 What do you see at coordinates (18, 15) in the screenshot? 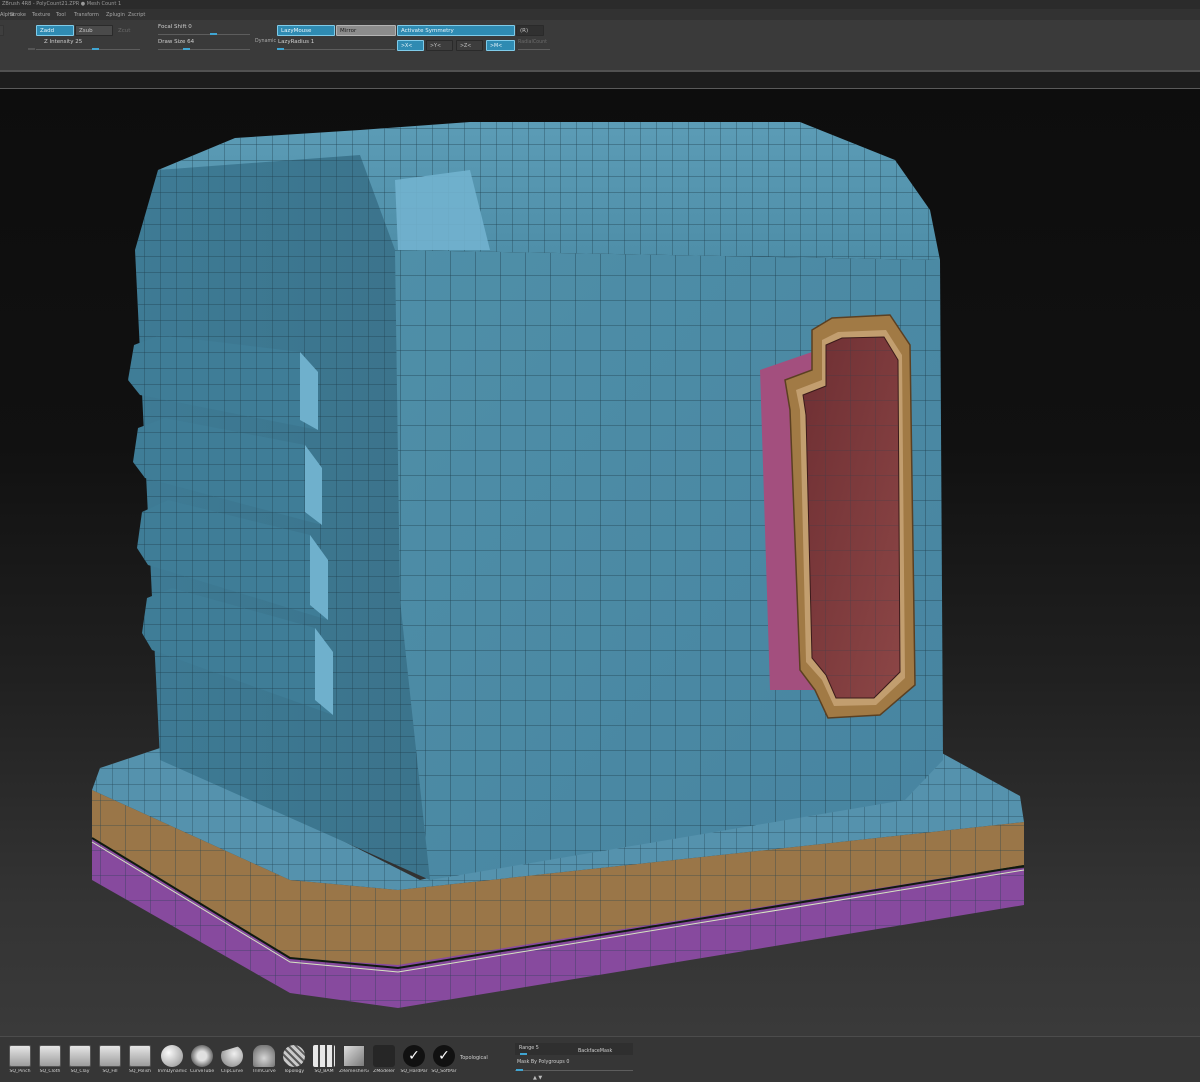
I see `menu-stroke: Stroke` at bounding box center [18, 15].